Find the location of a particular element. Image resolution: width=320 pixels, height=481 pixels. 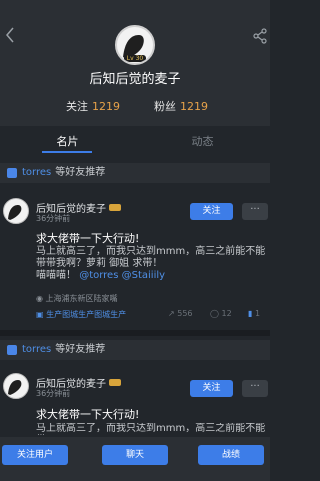

post-group: ▣ 生产图城生产图城生产 is located at coordinates (81, 314).